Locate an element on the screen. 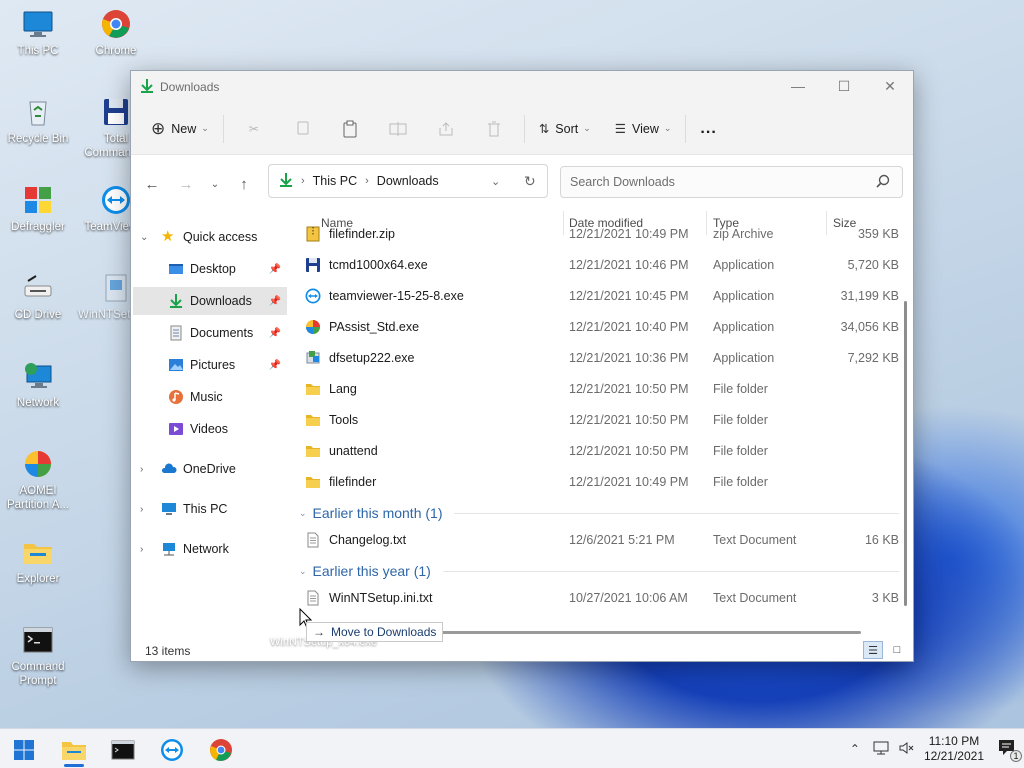 The image size is (1024, 768). nav-onedrive: › OneDrive is located at coordinates (209, 469).